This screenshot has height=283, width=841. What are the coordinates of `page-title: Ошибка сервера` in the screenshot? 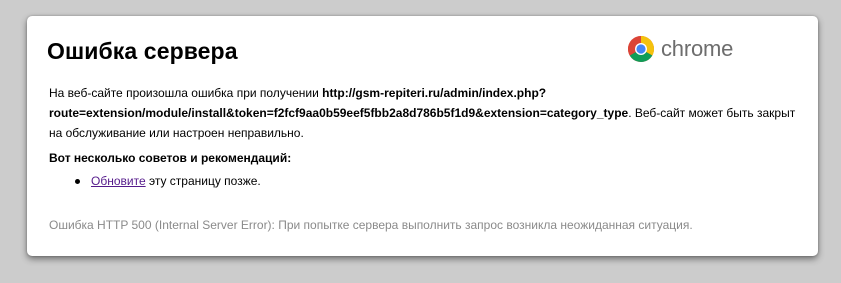 It's located at (142, 51).